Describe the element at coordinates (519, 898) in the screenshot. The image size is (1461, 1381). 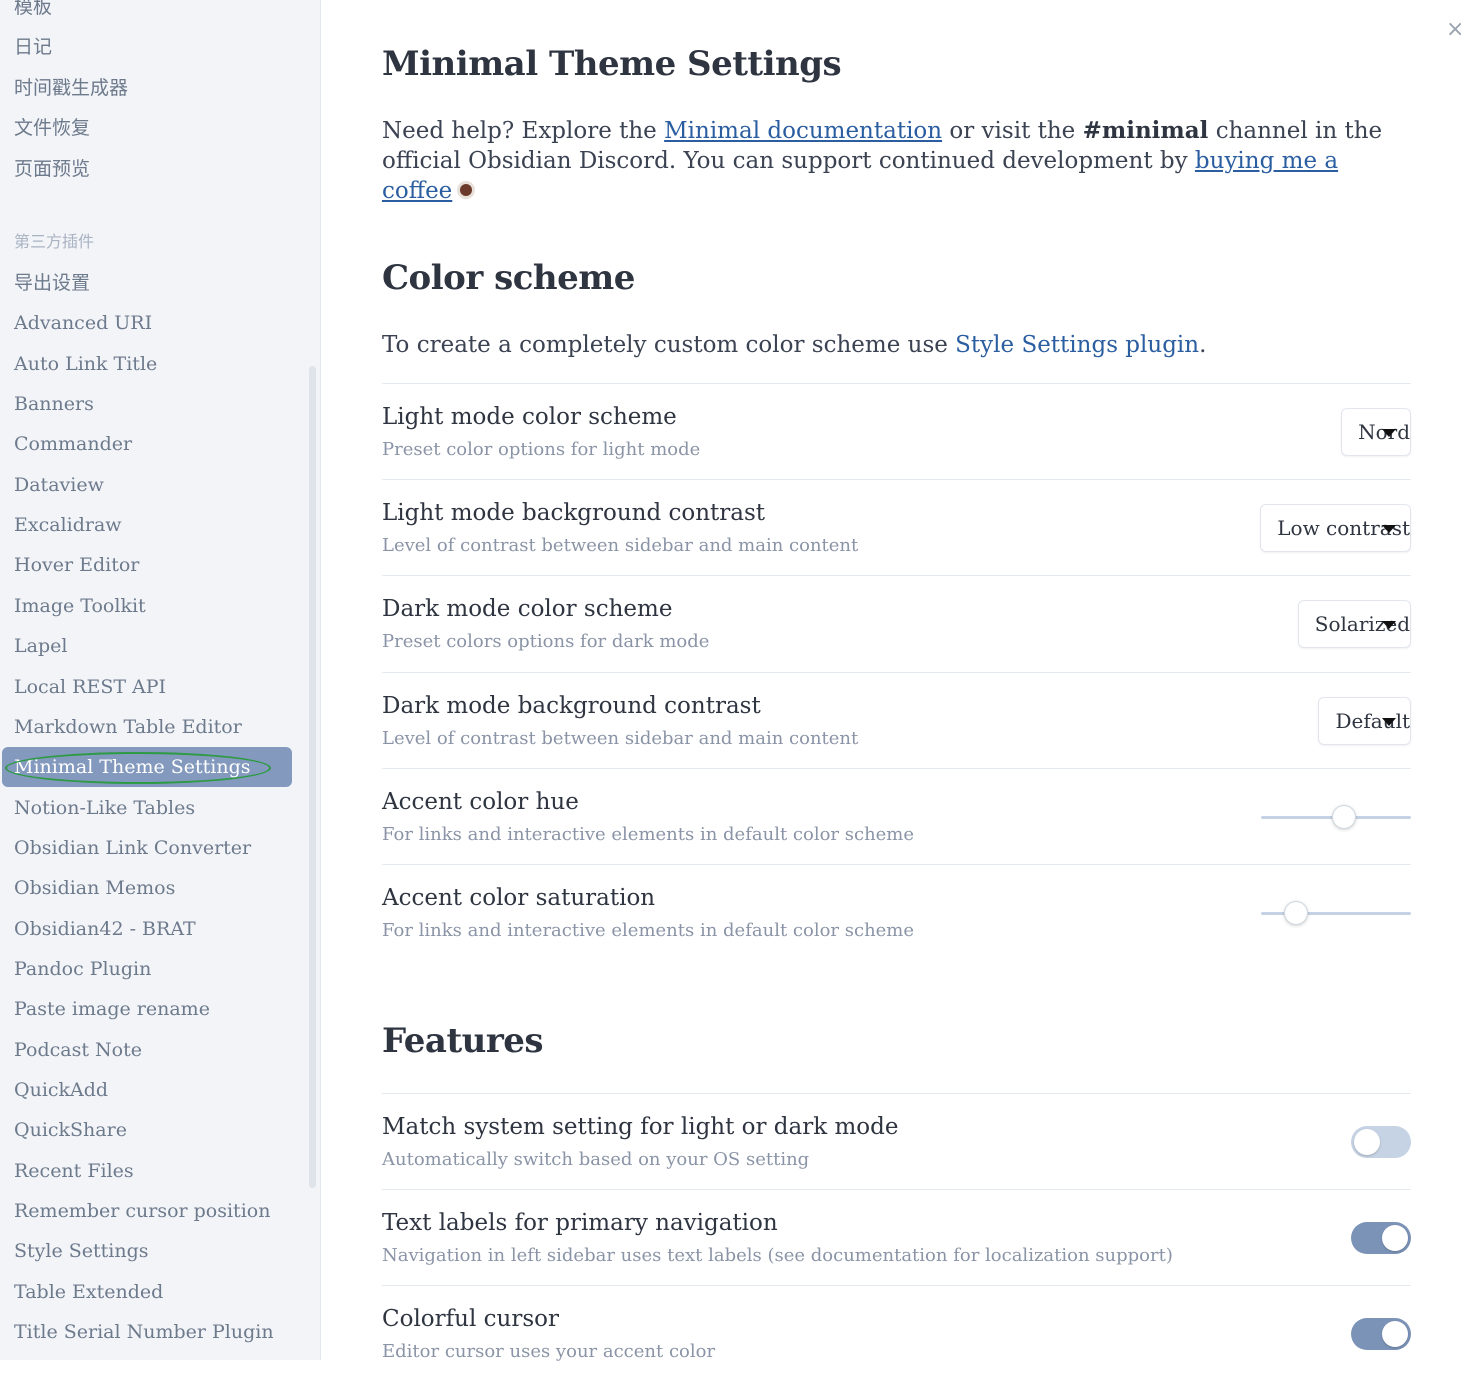
I see `setting-name: Accent color saturation` at that location.